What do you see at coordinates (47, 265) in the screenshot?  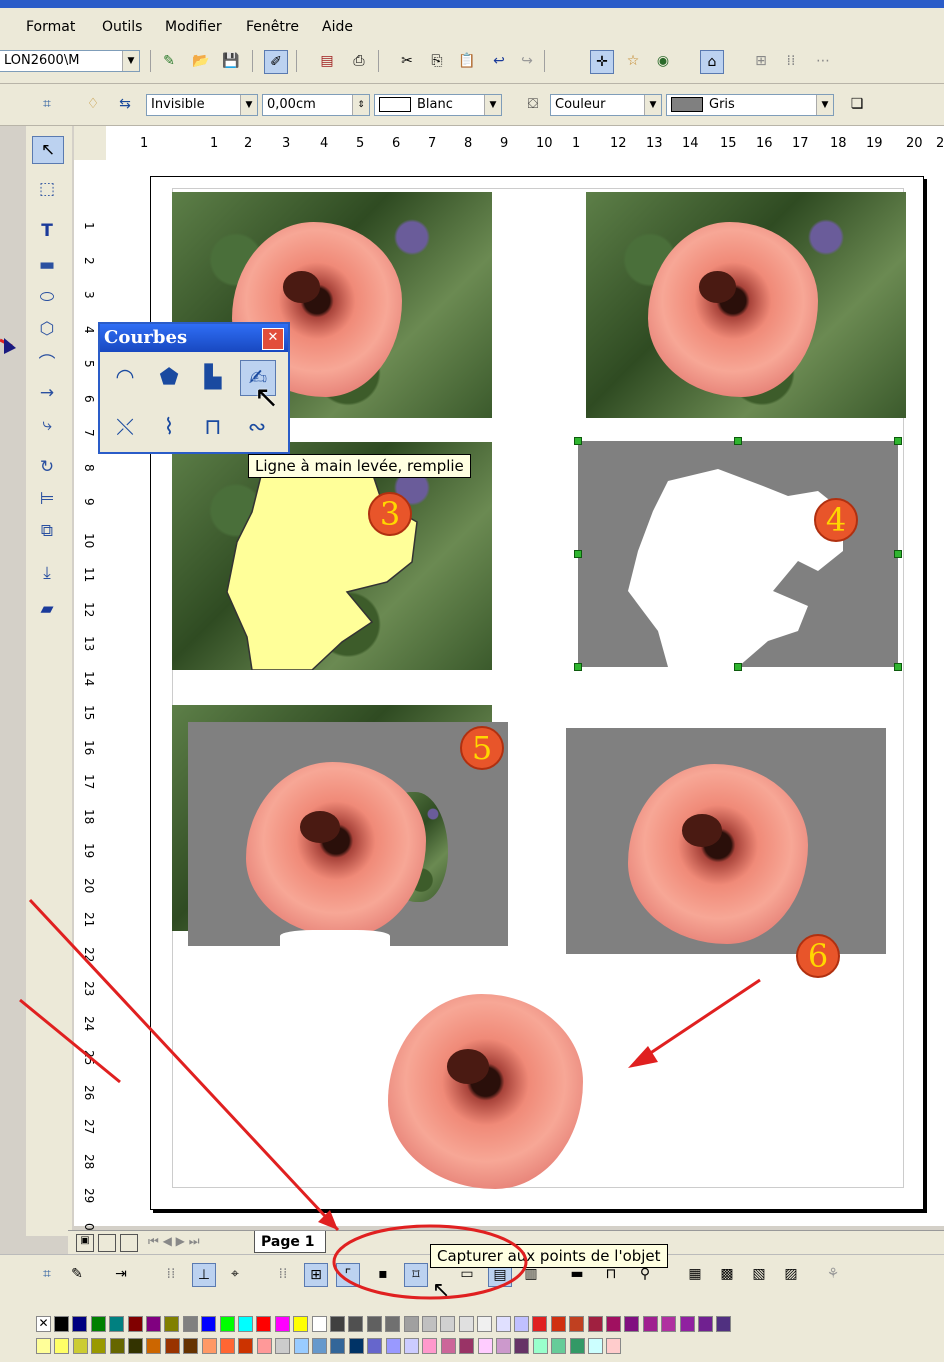 I see `rectangle-tool-icon: ▬` at bounding box center [47, 265].